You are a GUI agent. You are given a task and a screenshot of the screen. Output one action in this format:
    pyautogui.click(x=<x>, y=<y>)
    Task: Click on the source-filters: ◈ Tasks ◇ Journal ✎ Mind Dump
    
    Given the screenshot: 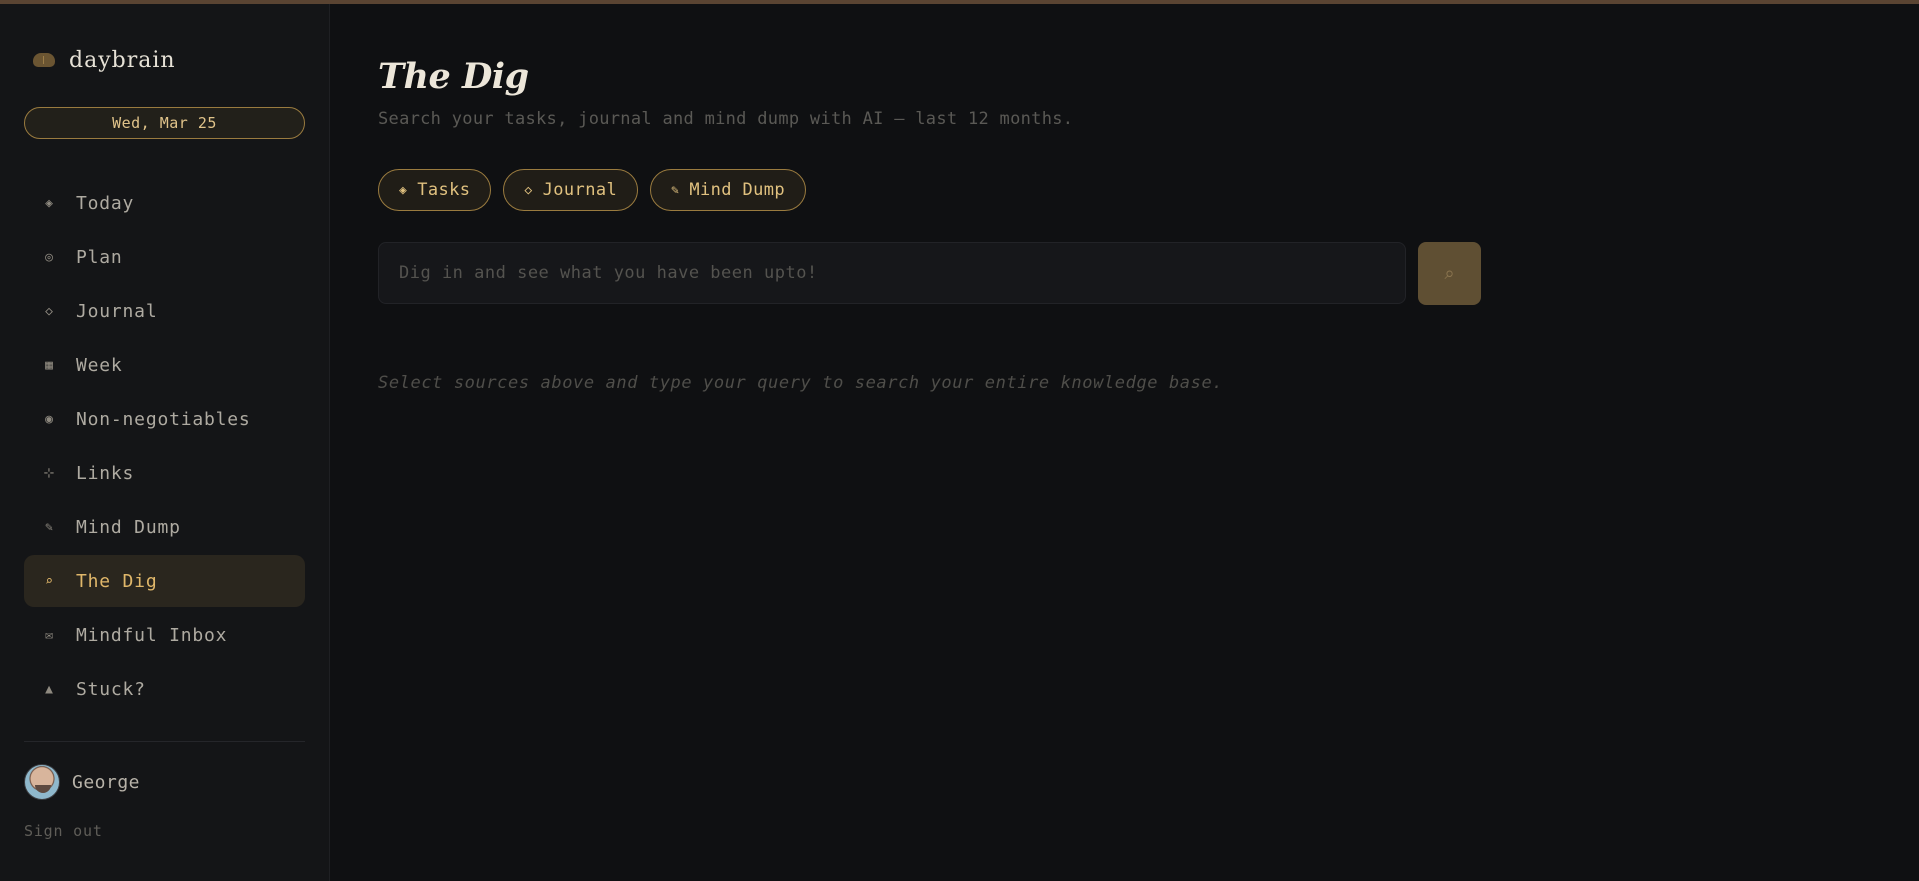 What is the action you would take?
    pyautogui.click(x=1148, y=190)
    